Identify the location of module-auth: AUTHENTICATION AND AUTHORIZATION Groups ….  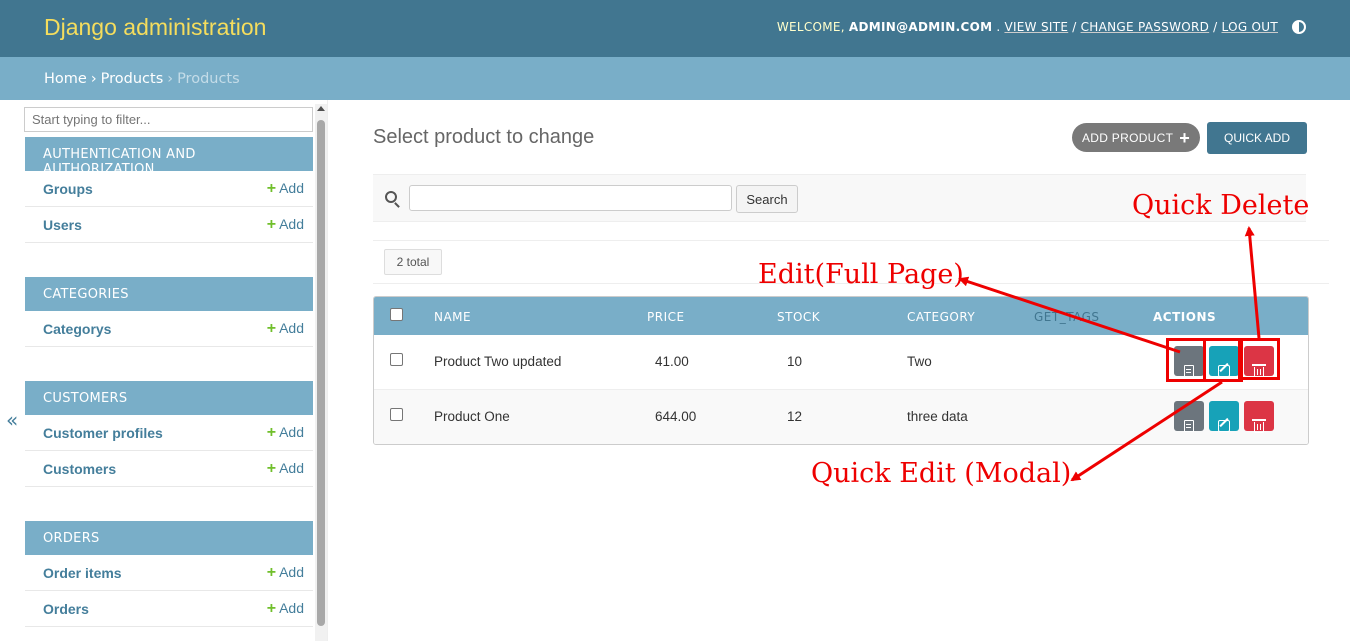
(169, 190).